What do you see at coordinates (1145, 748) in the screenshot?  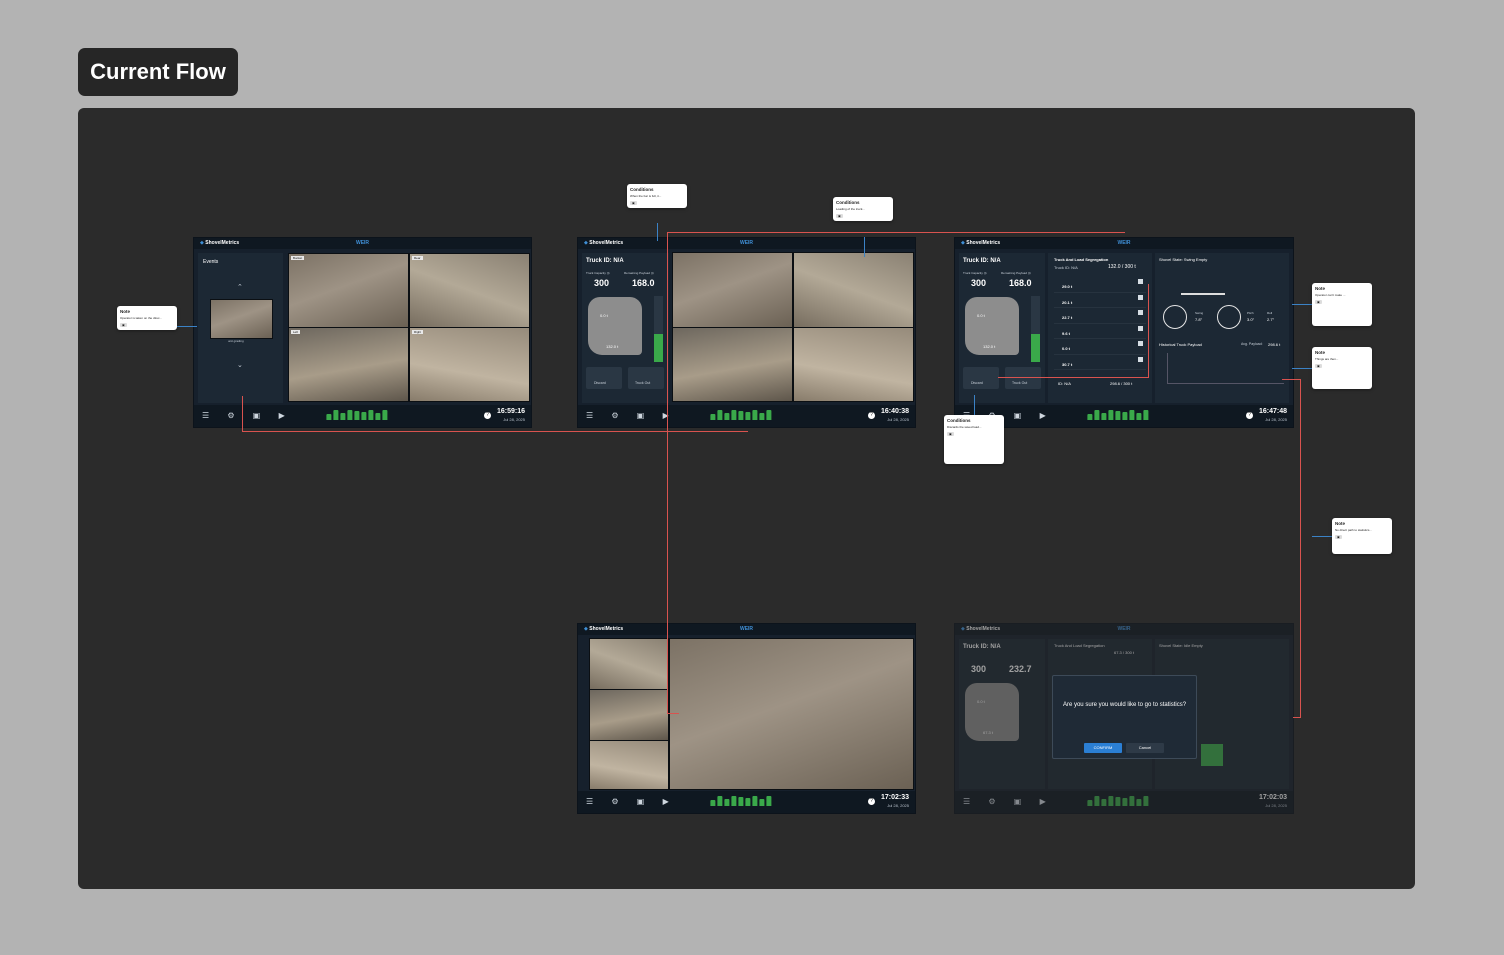 I see `cancel-button: Cancel` at bounding box center [1145, 748].